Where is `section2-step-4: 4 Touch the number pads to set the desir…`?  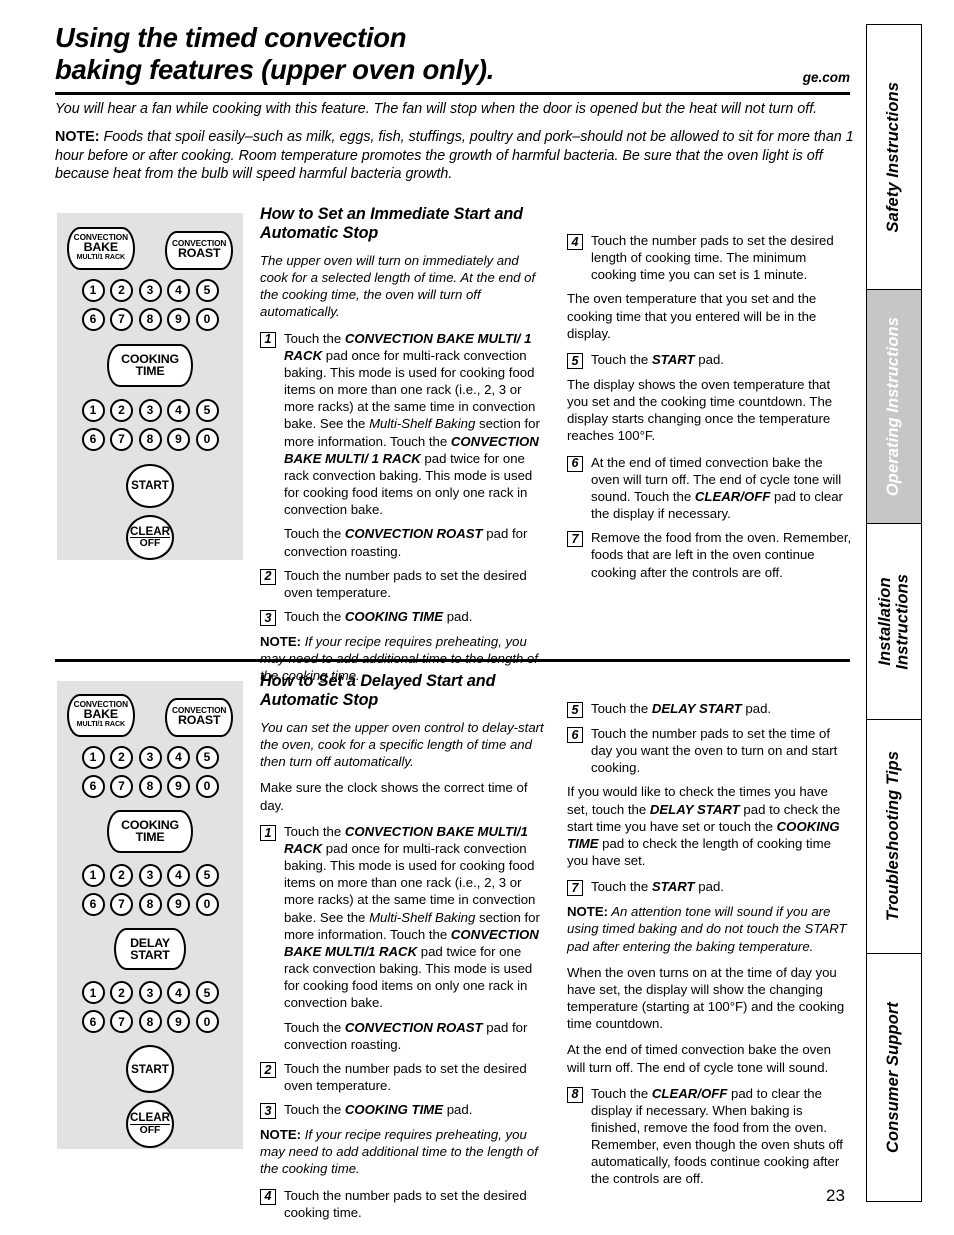
section2-step-4: 4 Touch the number pads to set the desir… is located at coordinates (402, 1204).